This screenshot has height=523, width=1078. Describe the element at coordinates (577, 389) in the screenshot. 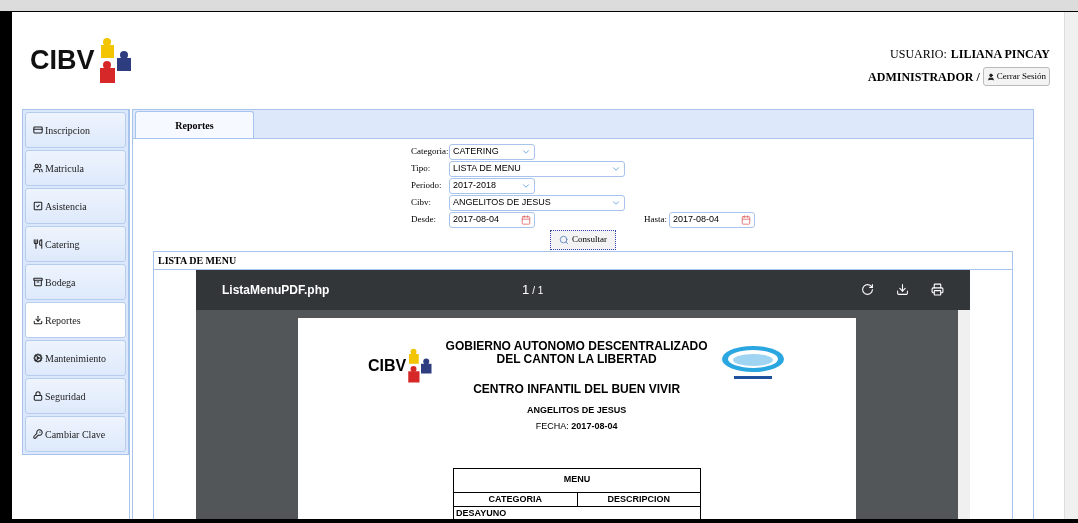

I see `document-subtitle: CENTRO INFANTIL DEL BUEN VIVIR` at that location.